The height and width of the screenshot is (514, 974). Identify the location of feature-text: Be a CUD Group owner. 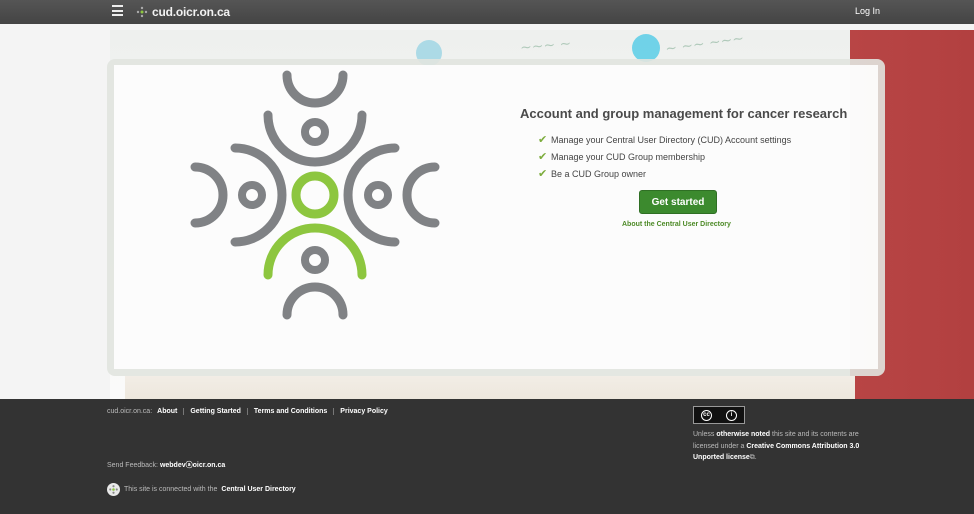
(599, 173).